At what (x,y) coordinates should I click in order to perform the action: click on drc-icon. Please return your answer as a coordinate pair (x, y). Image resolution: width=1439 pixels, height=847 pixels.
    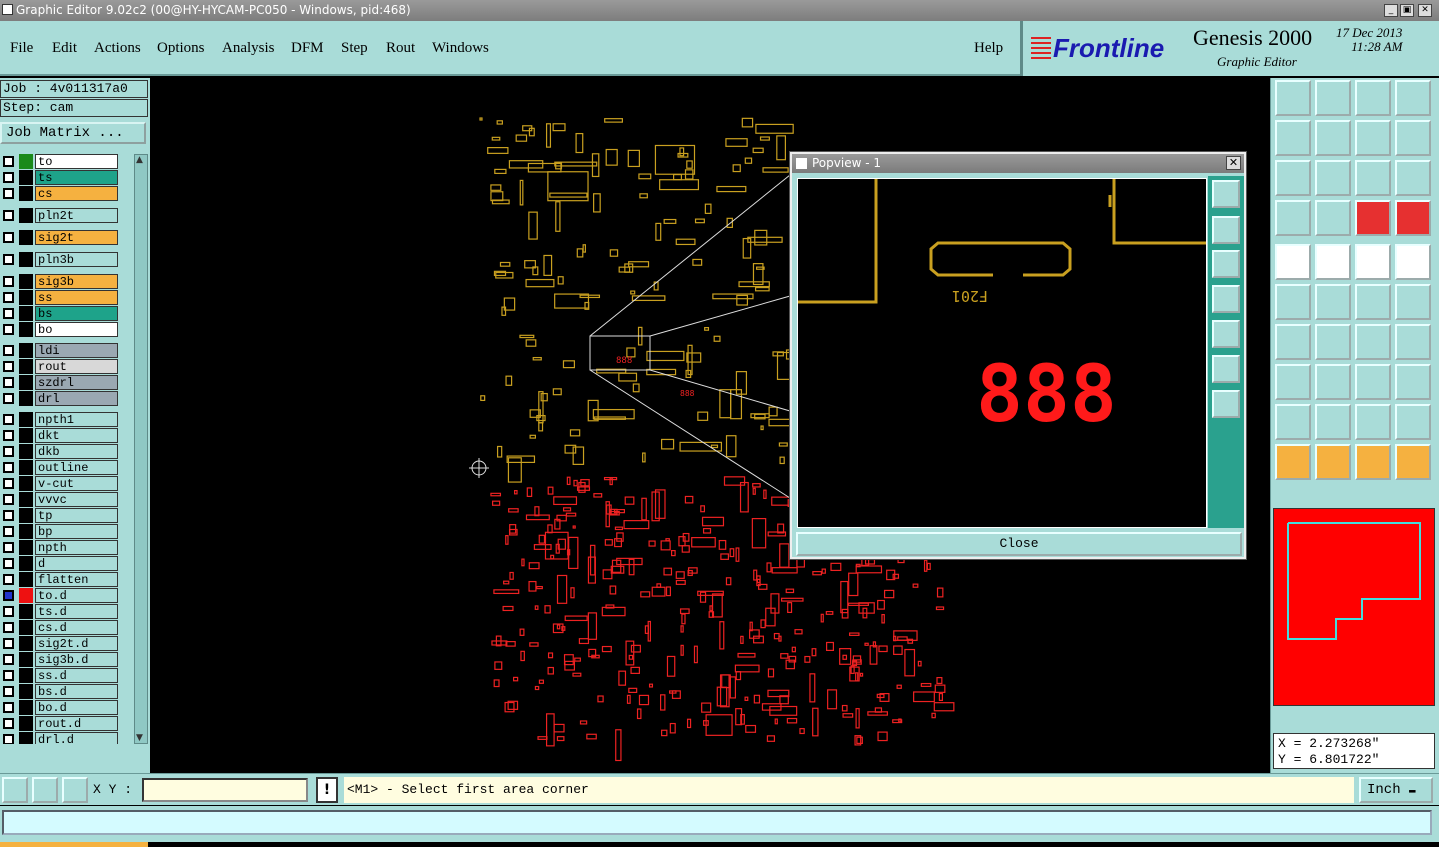
    Looking at the image, I should click on (1373, 218).